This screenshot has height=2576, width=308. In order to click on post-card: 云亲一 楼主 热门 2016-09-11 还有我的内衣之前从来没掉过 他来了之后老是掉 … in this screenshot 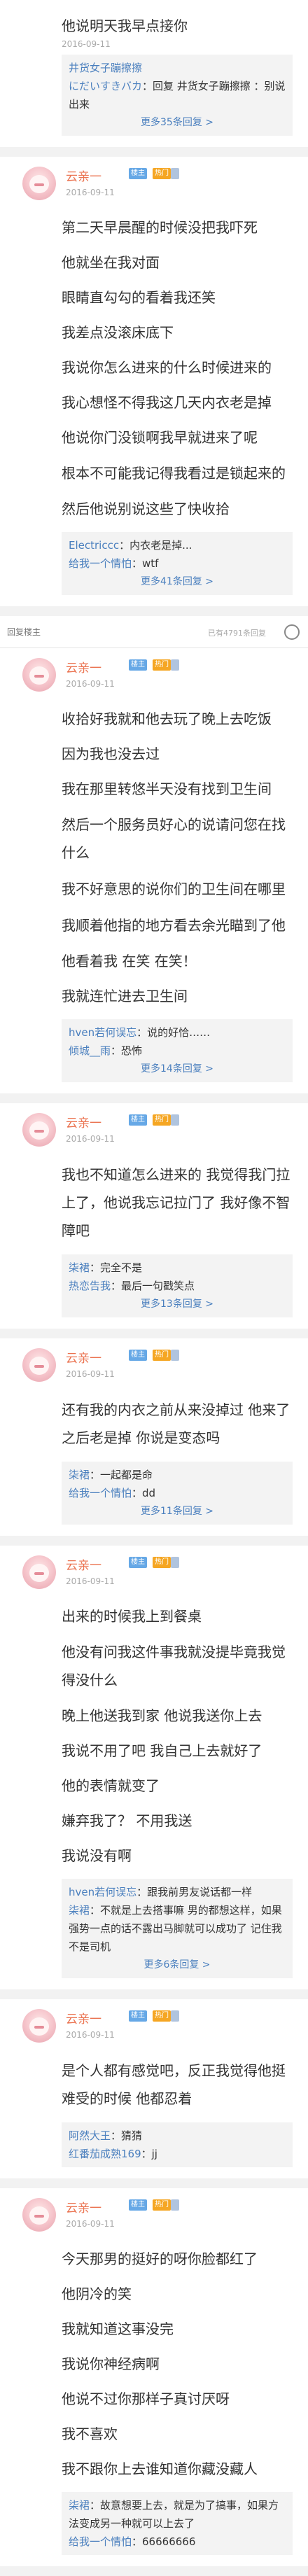, I will do `click(154, 1442)`.